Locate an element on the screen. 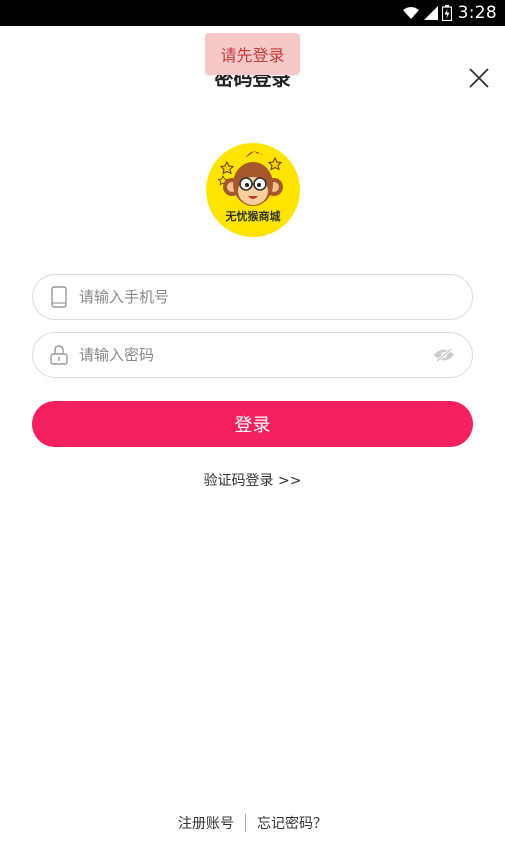 The height and width of the screenshot is (843, 505). login-button: 登录 is located at coordinates (252, 424).